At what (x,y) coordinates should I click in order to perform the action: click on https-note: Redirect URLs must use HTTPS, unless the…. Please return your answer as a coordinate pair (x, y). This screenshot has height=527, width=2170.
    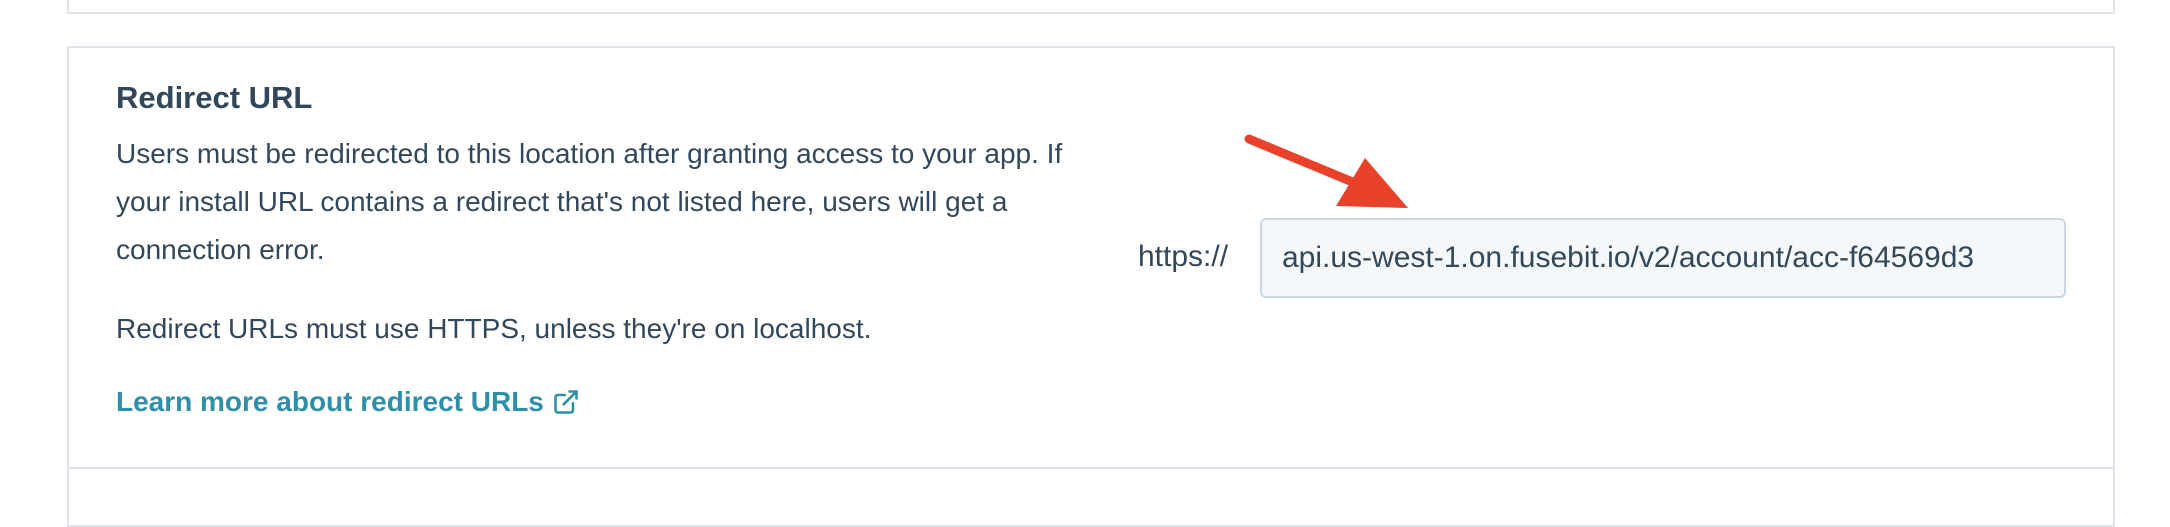
    Looking at the image, I should click on (494, 328).